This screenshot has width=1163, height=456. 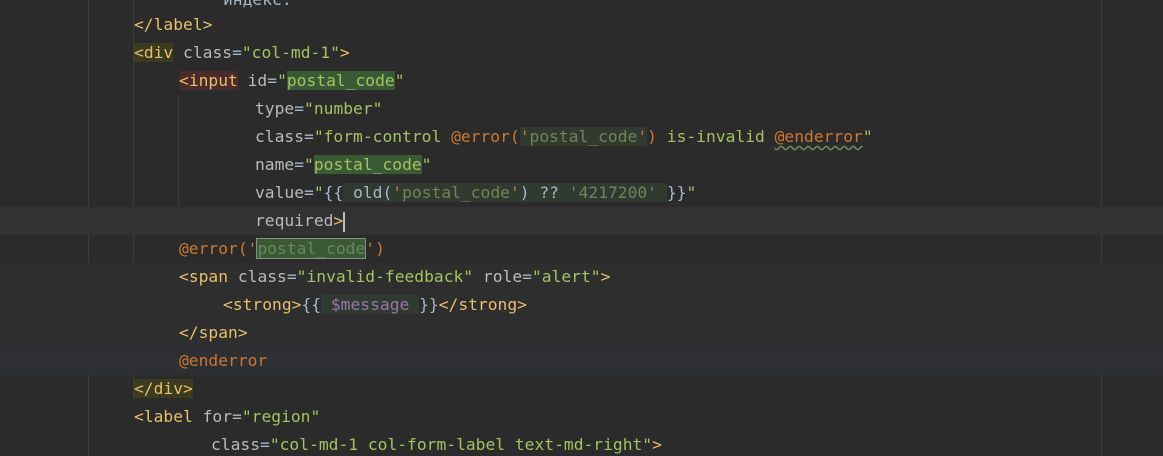 I want to click on code-line-current: required>, so click(x=581, y=221).